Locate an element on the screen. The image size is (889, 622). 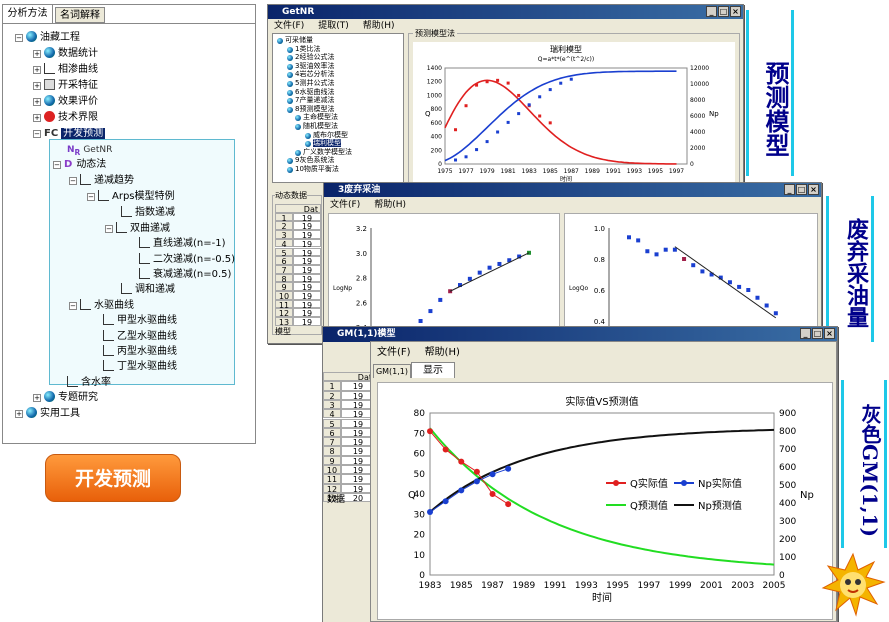
tab-display: 显示 is located at coordinates (433, 370).